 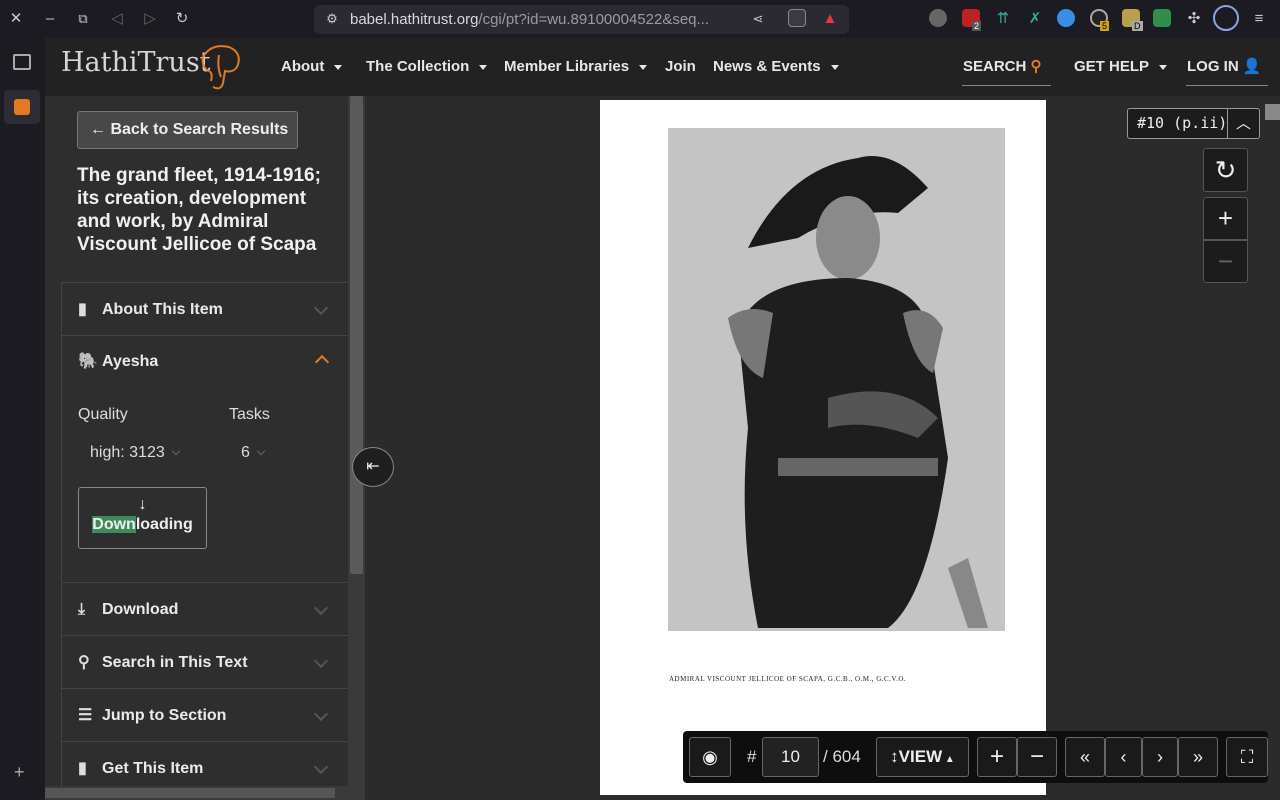 What do you see at coordinates (103, 414) in the screenshot?
I see `quality-label: Quality` at bounding box center [103, 414].